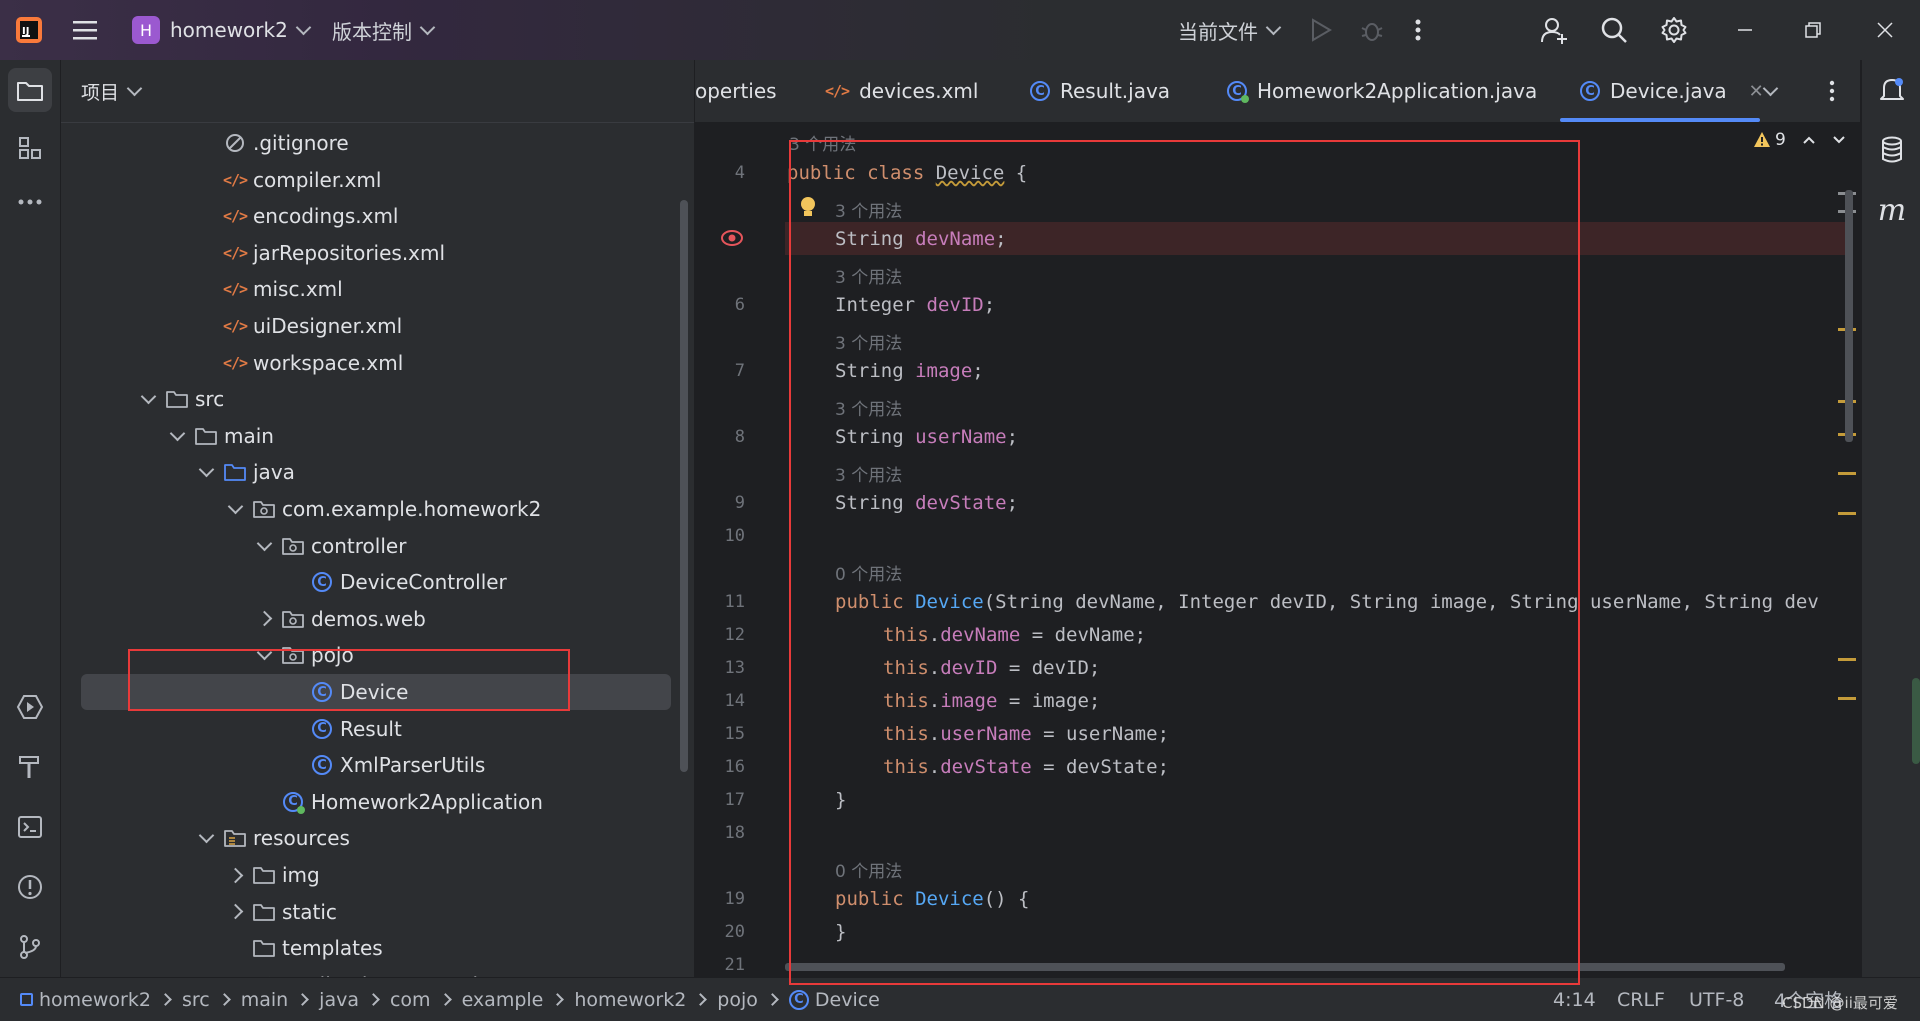 Image resolution: width=1920 pixels, height=1021 pixels. Describe the element at coordinates (1100, 91) in the screenshot. I see `tab-result-java: C Result.java` at that location.